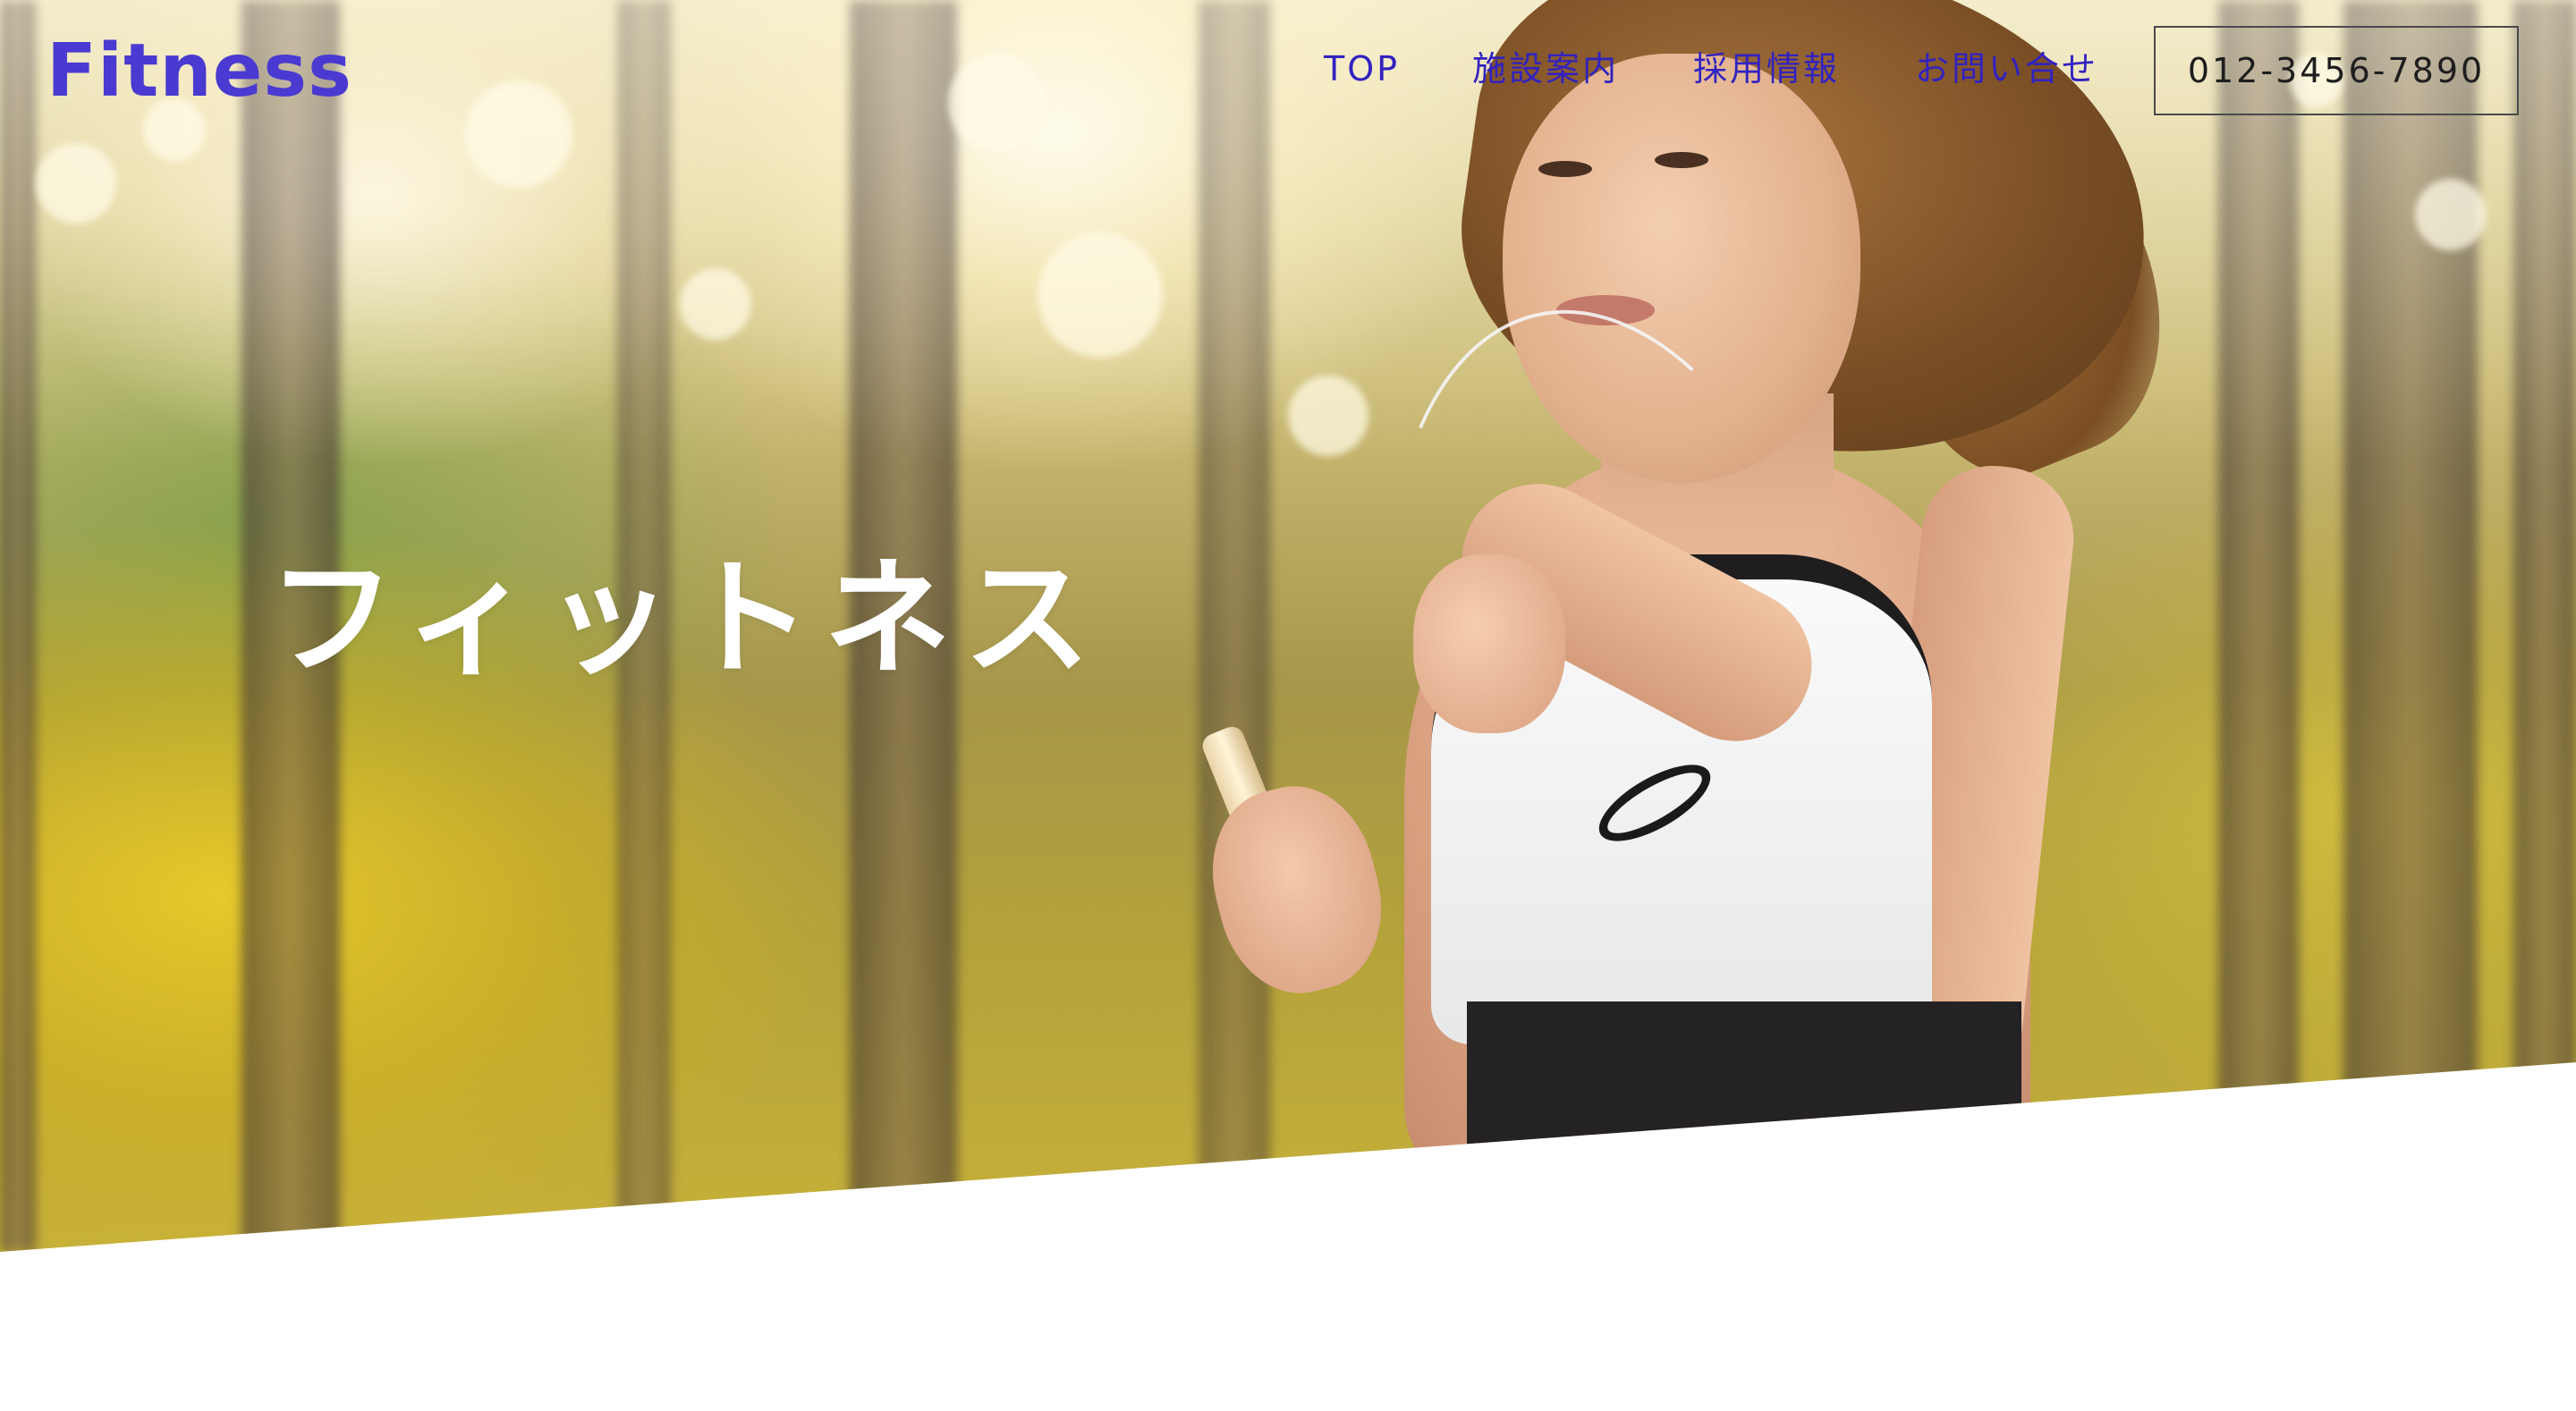 The width and height of the screenshot is (2576, 1411). Describe the element at coordinates (2006, 68) in the screenshot. I see `nav-item-contact: お問い合せ` at that location.